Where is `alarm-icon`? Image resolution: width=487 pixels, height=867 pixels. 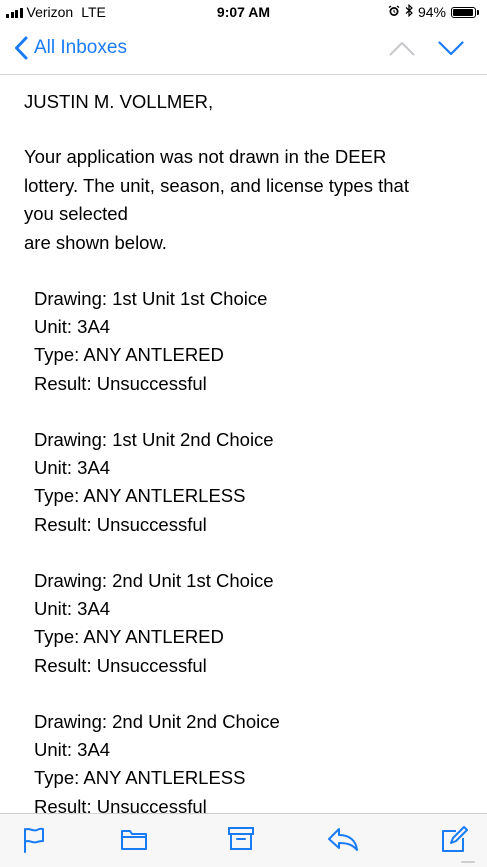
alarm-icon is located at coordinates (394, 12).